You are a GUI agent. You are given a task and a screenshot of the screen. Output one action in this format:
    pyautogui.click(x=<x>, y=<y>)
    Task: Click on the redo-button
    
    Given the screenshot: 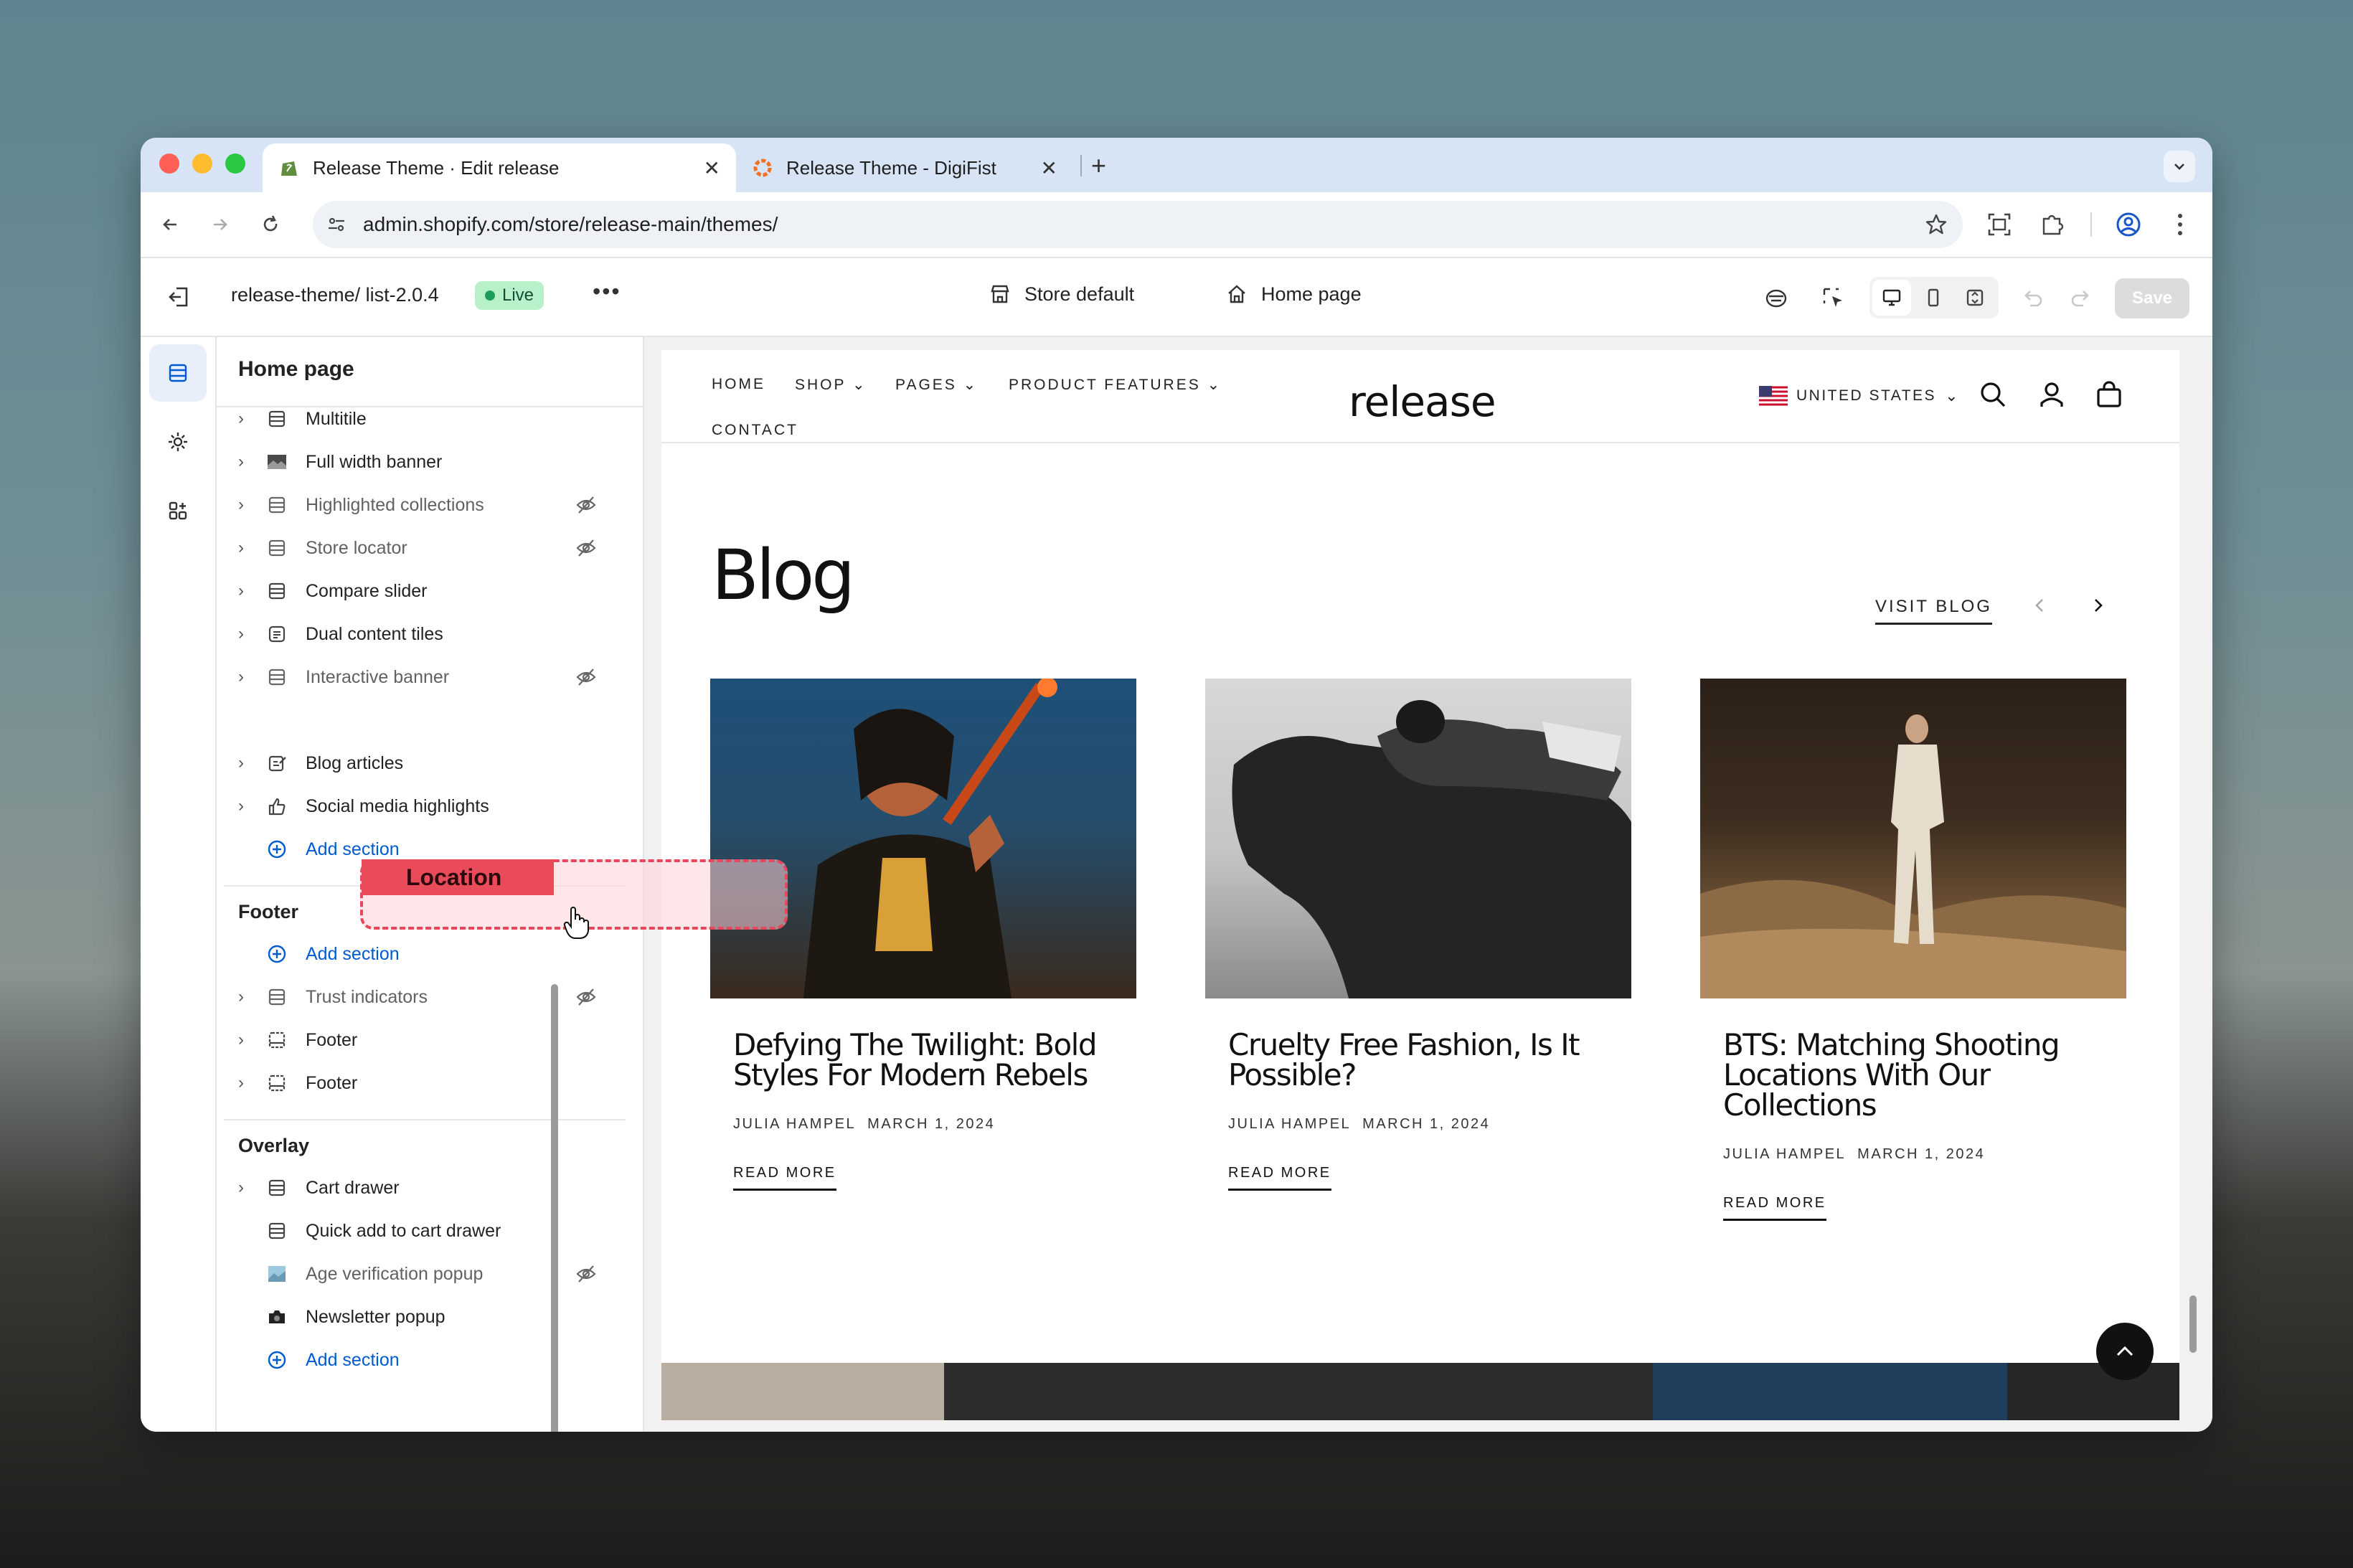 What is the action you would take?
    pyautogui.click(x=2081, y=299)
    